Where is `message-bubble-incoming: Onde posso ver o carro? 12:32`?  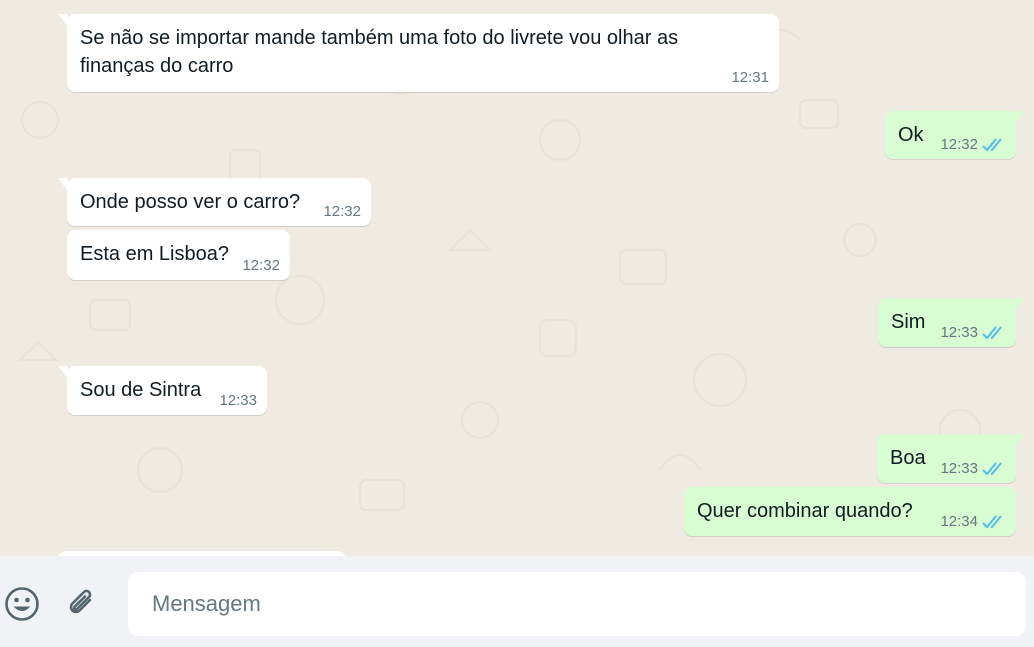
message-bubble-incoming: Onde posso ver o carro? 12:32 is located at coordinates (214, 202).